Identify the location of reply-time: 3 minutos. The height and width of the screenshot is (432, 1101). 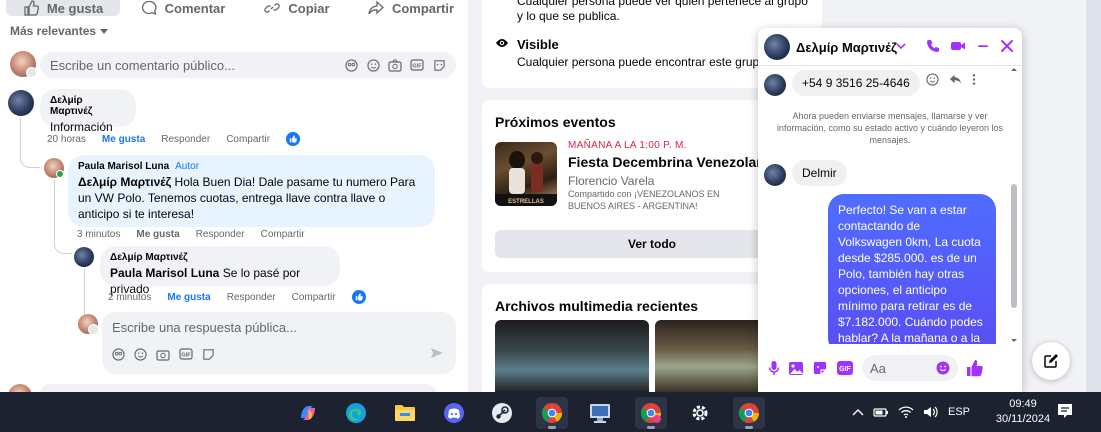
(98, 234).